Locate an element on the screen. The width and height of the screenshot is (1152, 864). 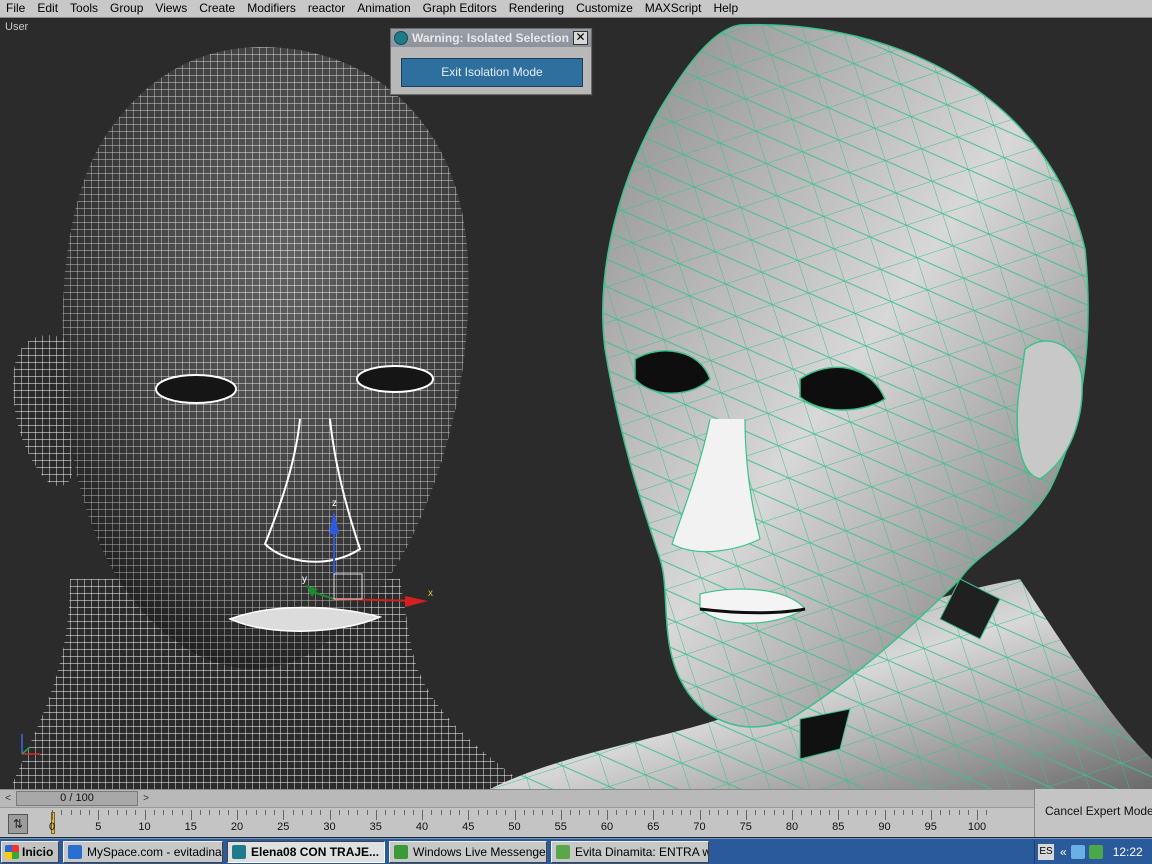
windows-logo-icon is located at coordinates (12, 851).